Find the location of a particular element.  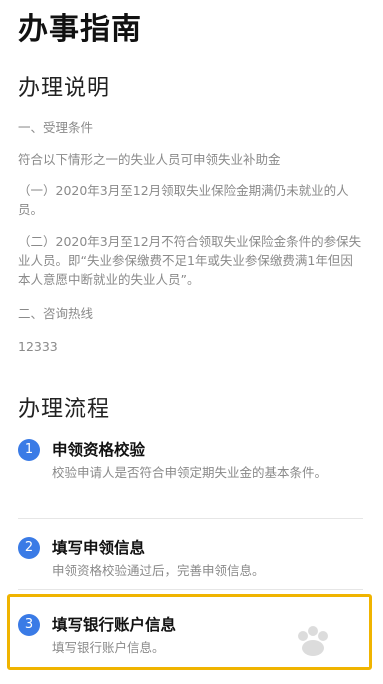

hotline-heading: 二、咨询热线 is located at coordinates (56, 313).